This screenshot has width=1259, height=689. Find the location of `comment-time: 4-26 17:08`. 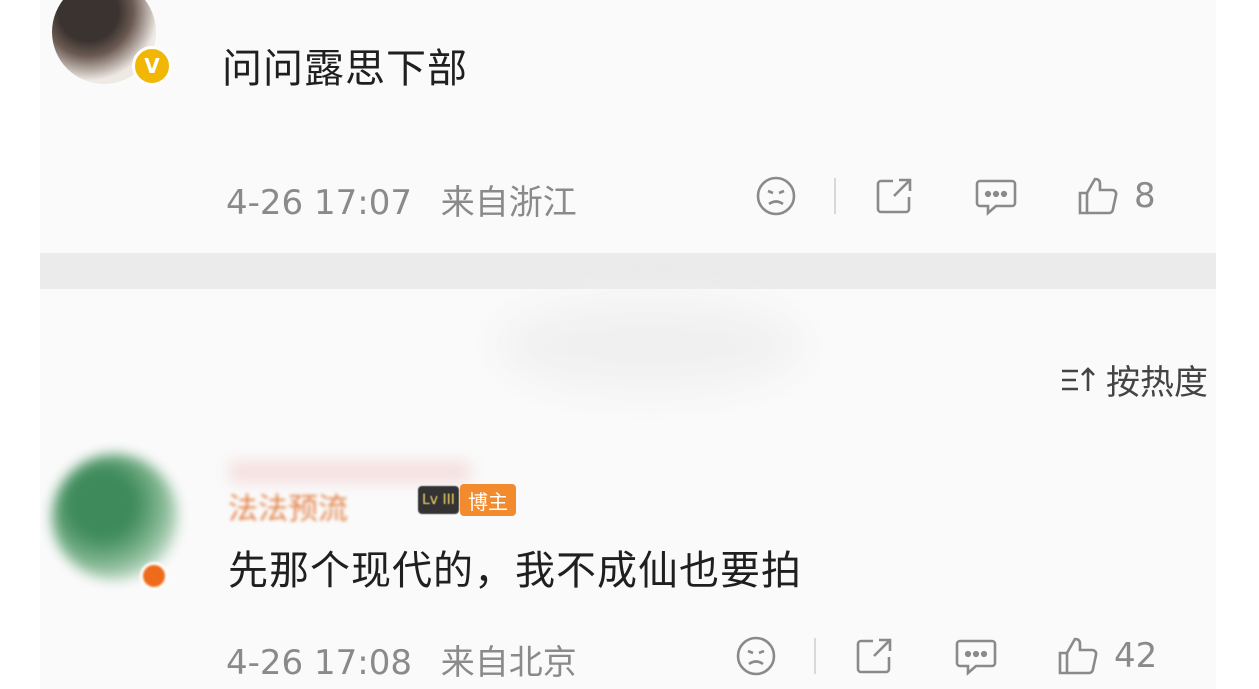

comment-time: 4-26 17:08 is located at coordinates (319, 663).